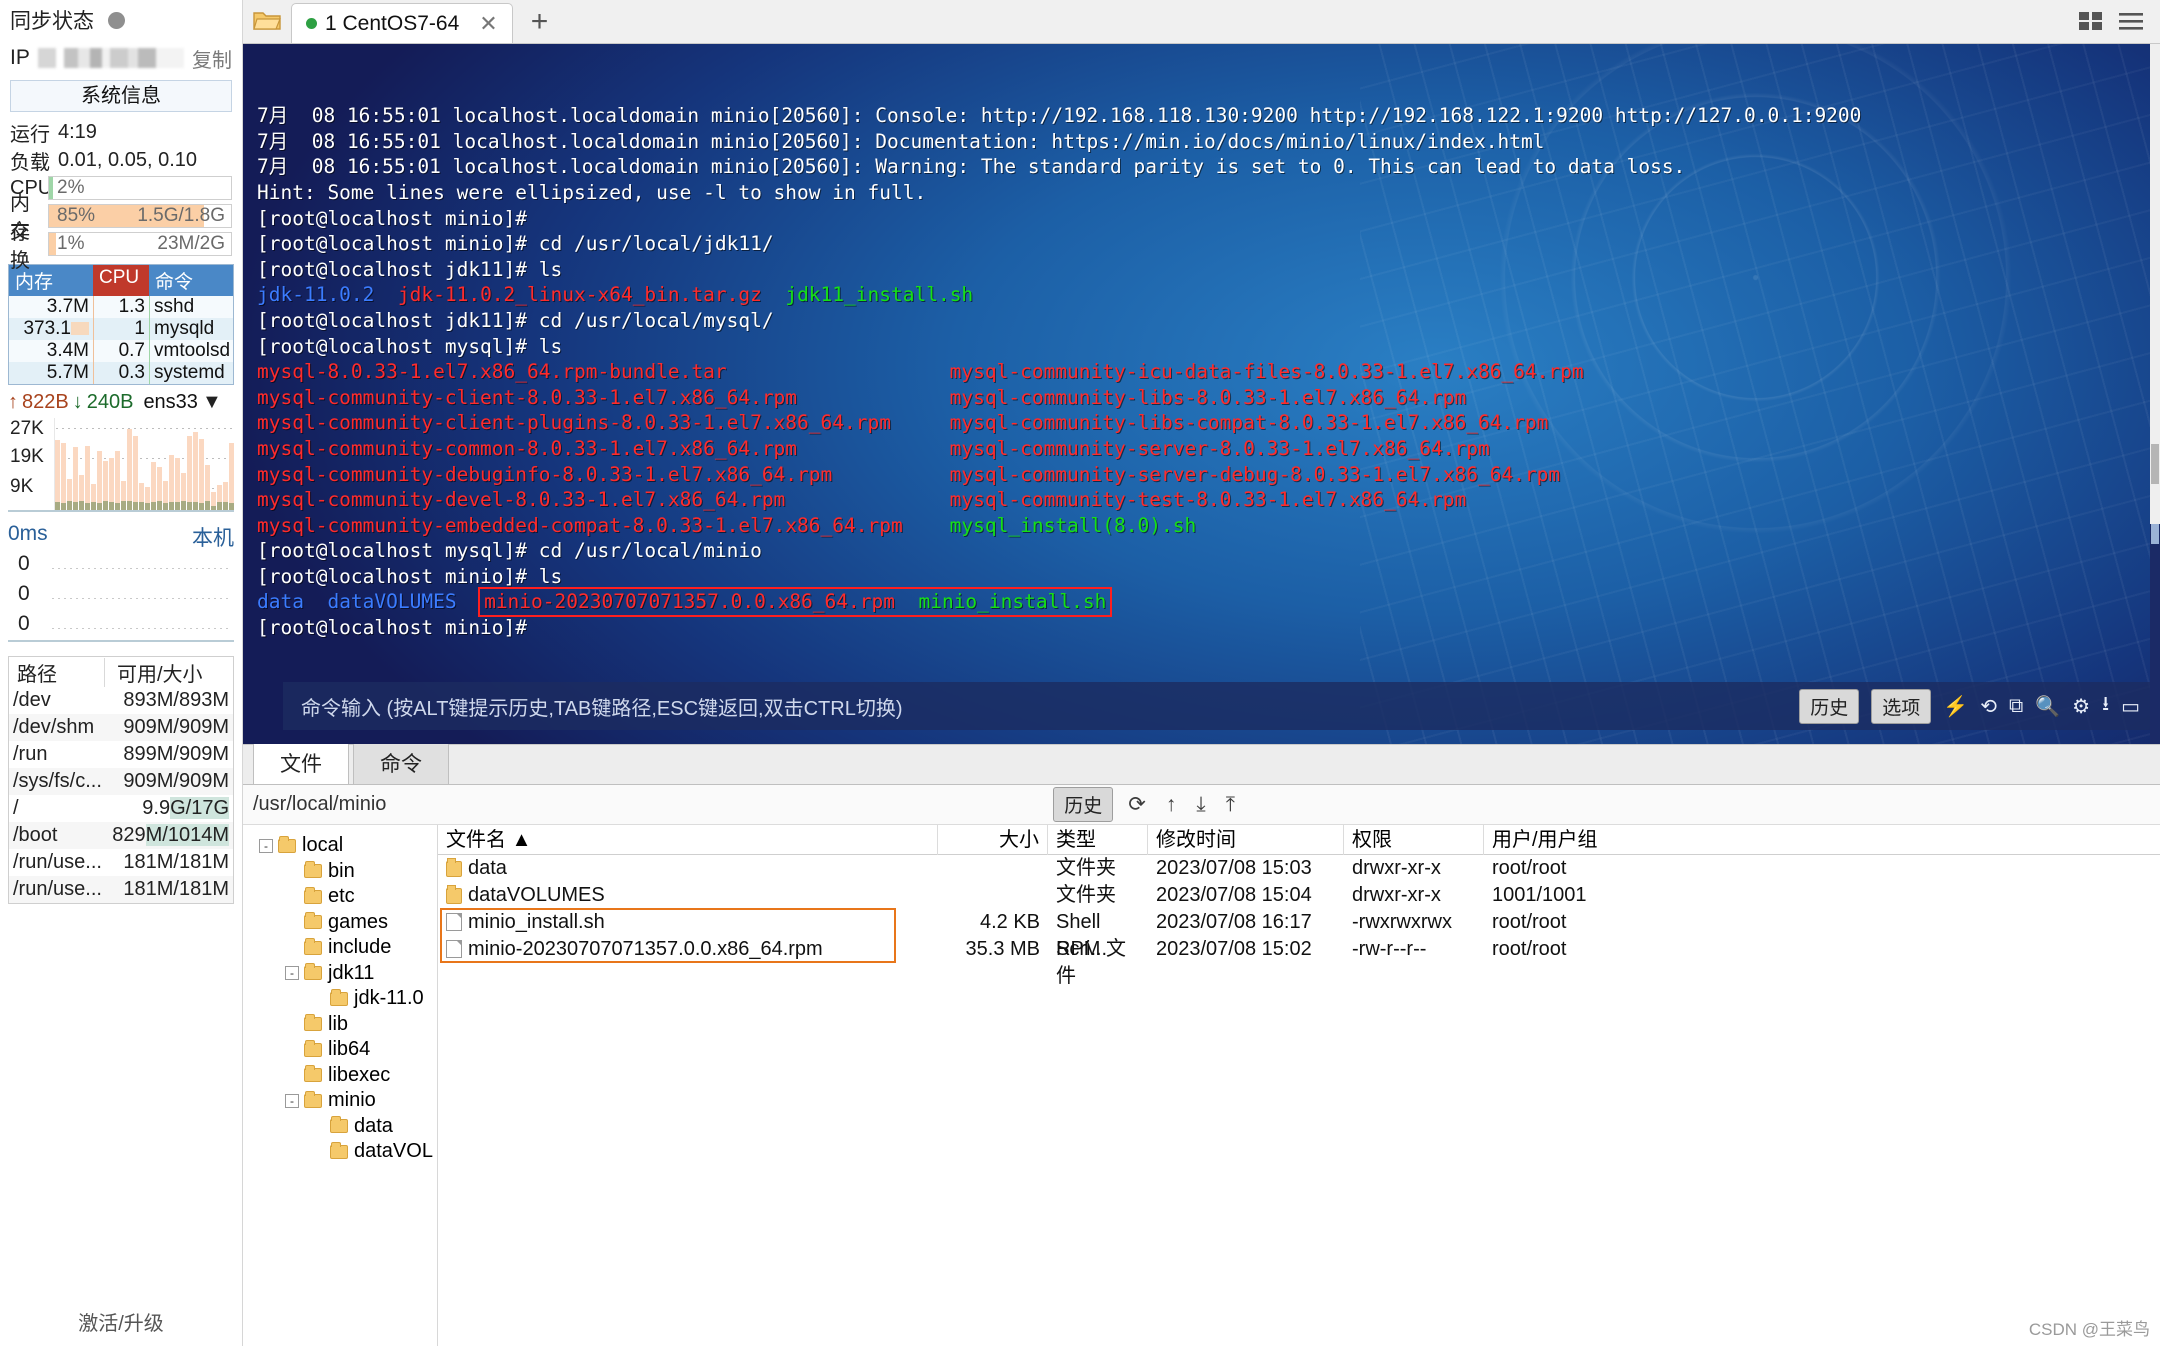 This screenshot has height=1346, width=2160. I want to click on meter-percent: 85%, so click(76, 215).